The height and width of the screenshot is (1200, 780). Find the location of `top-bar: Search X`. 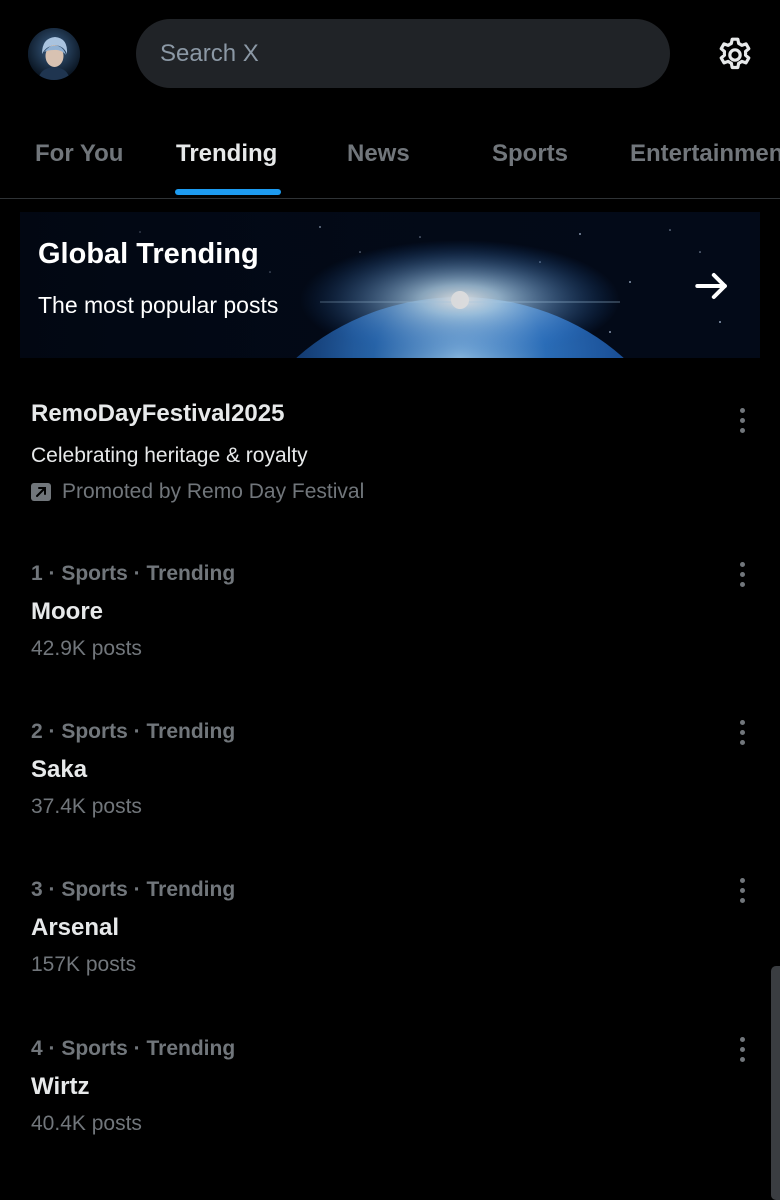

top-bar: Search X is located at coordinates (390, 55).